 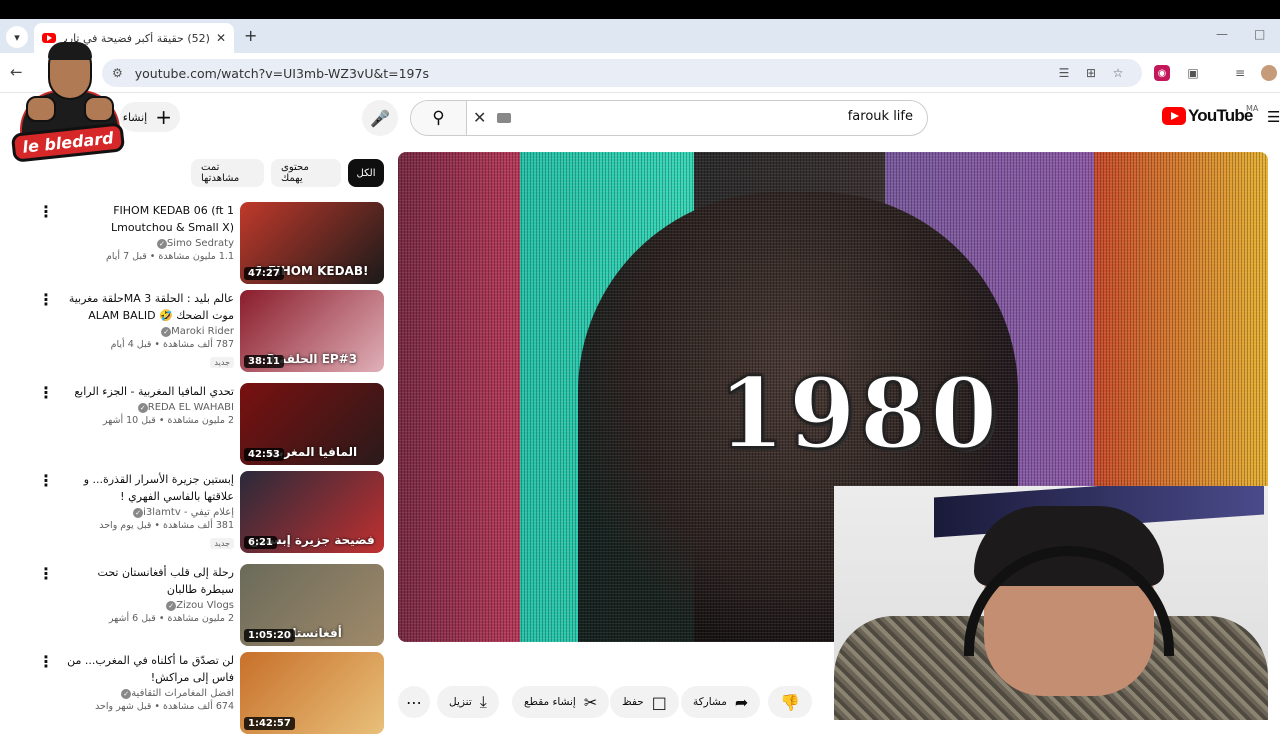 What do you see at coordinates (150, 117) in the screenshot?
I see `create-button: إنشاء +` at bounding box center [150, 117].